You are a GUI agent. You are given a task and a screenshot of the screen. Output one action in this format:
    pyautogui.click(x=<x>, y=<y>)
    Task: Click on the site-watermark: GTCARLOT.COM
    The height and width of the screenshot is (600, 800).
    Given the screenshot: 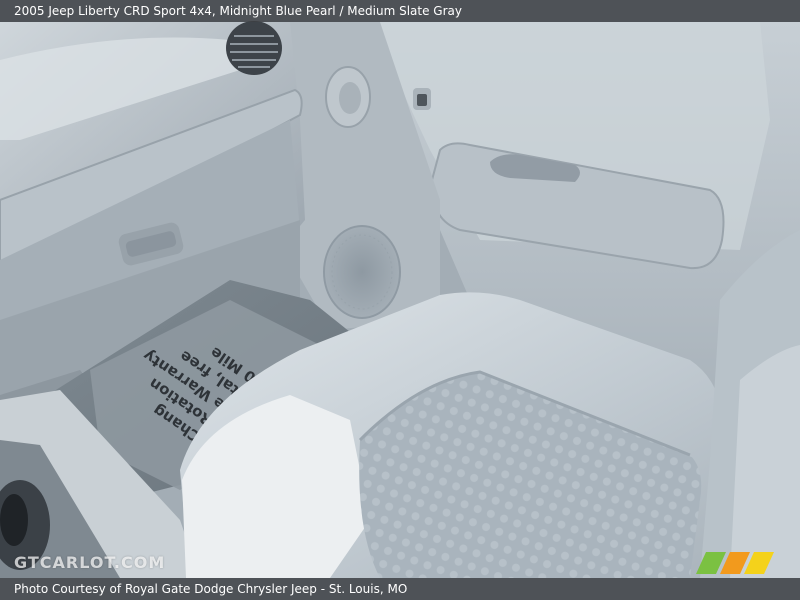 What is the action you would take?
    pyautogui.click(x=90, y=562)
    